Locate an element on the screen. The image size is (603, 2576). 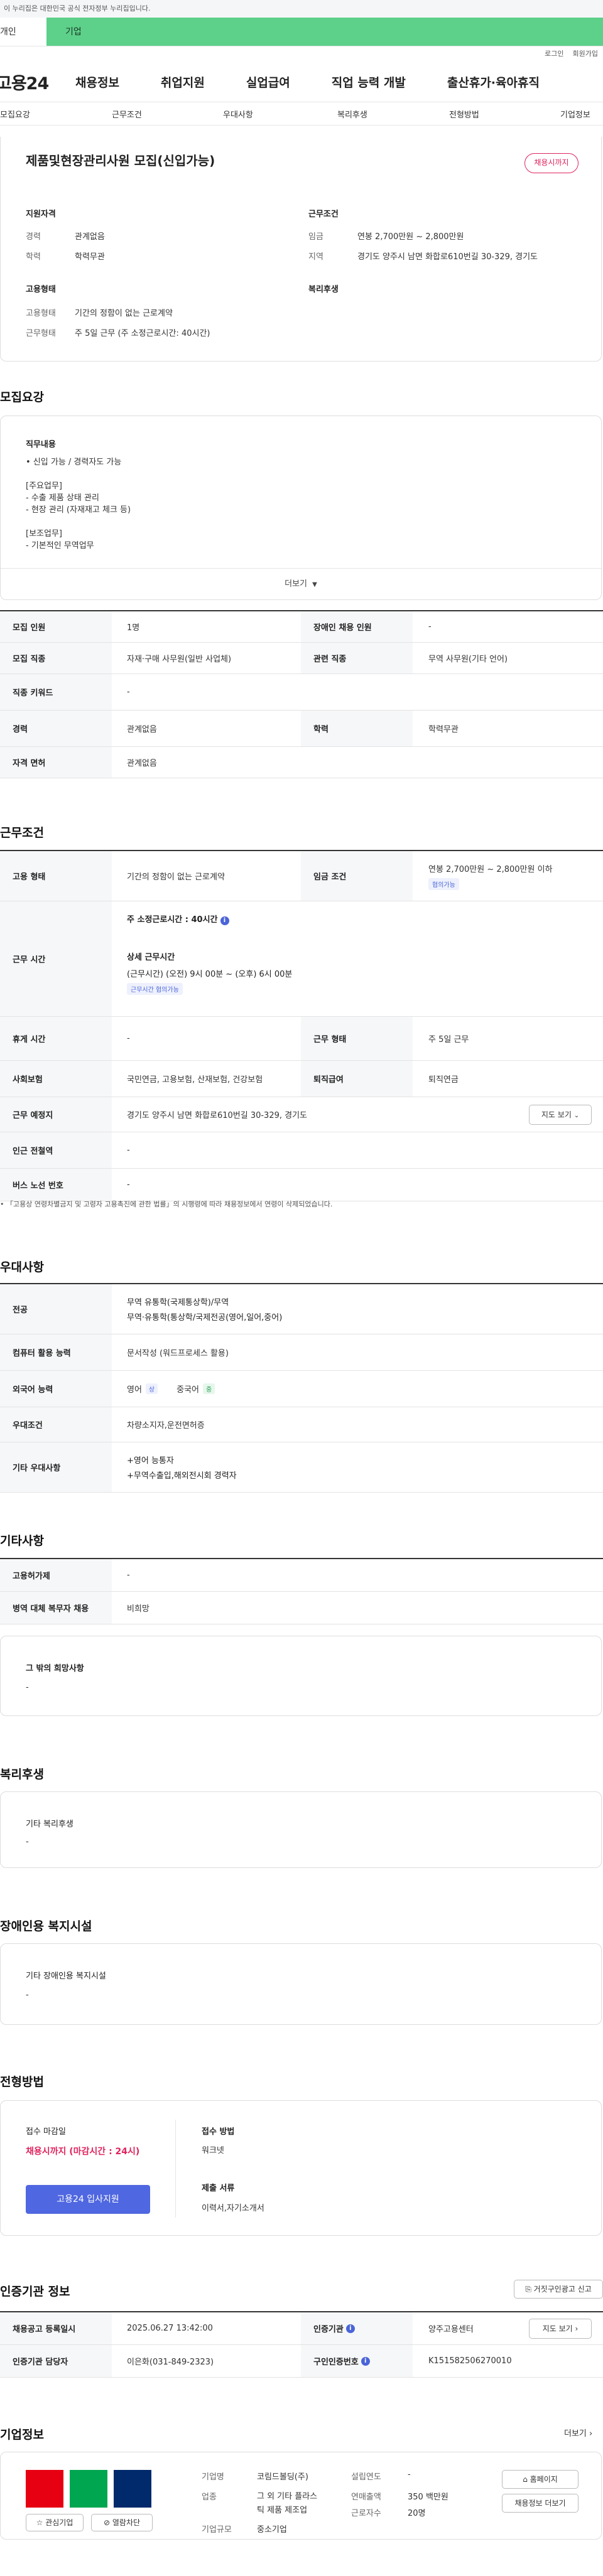
chevron-down-icon: ▼ is located at coordinates (315, 584).